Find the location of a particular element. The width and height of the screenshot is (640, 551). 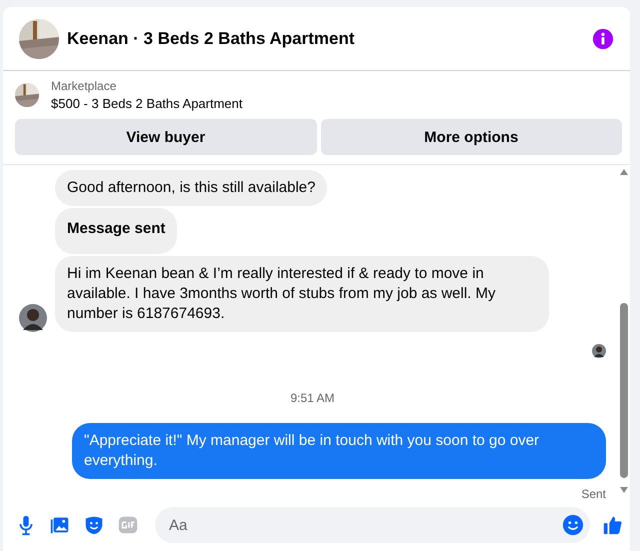

listing-title: $500 - 3 Beds 2 Baths Apartment is located at coordinates (147, 103).